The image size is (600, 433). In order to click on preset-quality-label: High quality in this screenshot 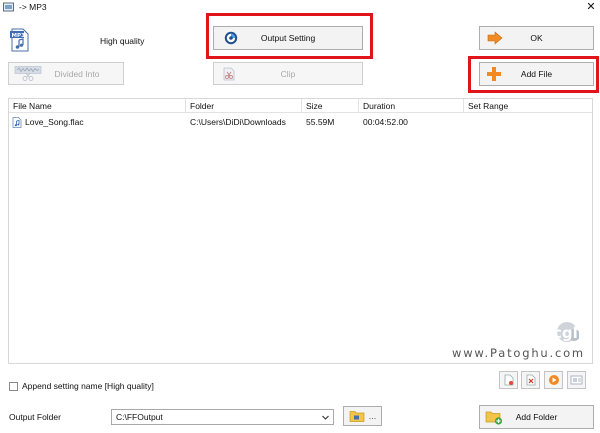, I will do `click(122, 41)`.